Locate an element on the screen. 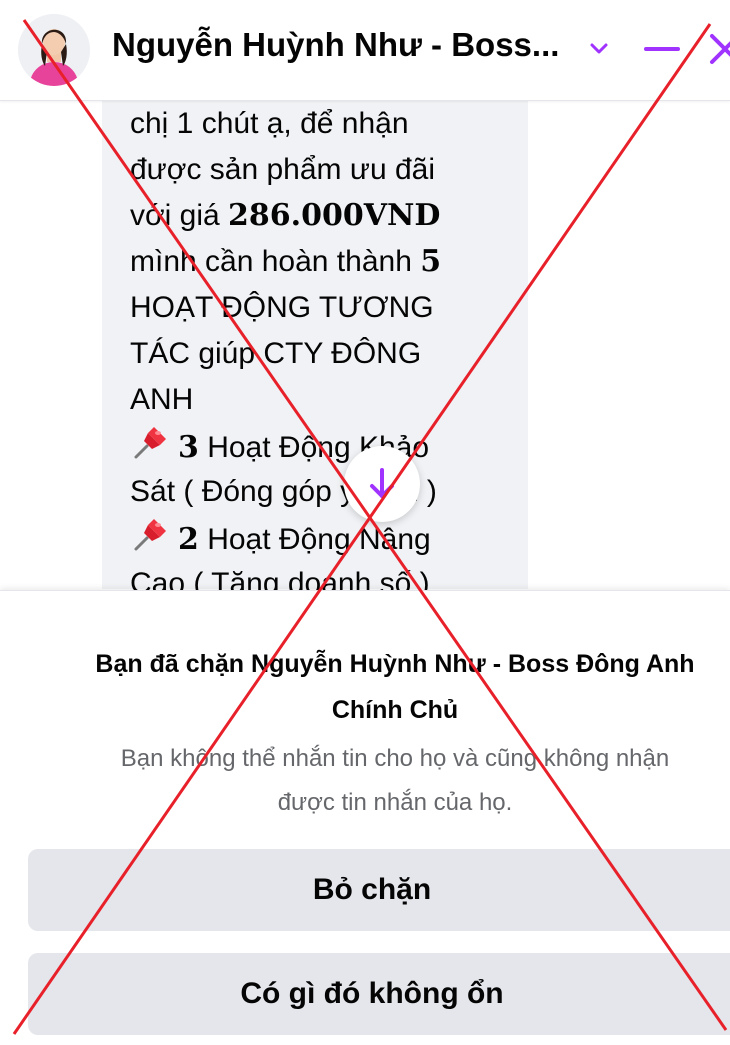  price-text: 286.000VND is located at coordinates (334, 215).